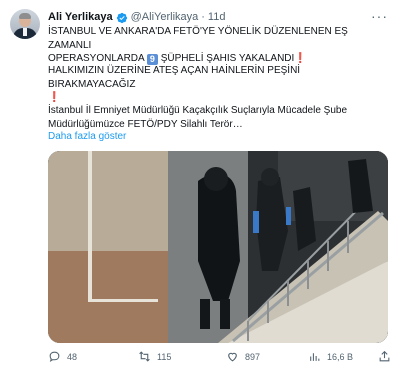 Image resolution: width=400 pixels, height=376 pixels. Describe the element at coordinates (243, 356) in the screenshot. I see `like-button: 897` at that location.